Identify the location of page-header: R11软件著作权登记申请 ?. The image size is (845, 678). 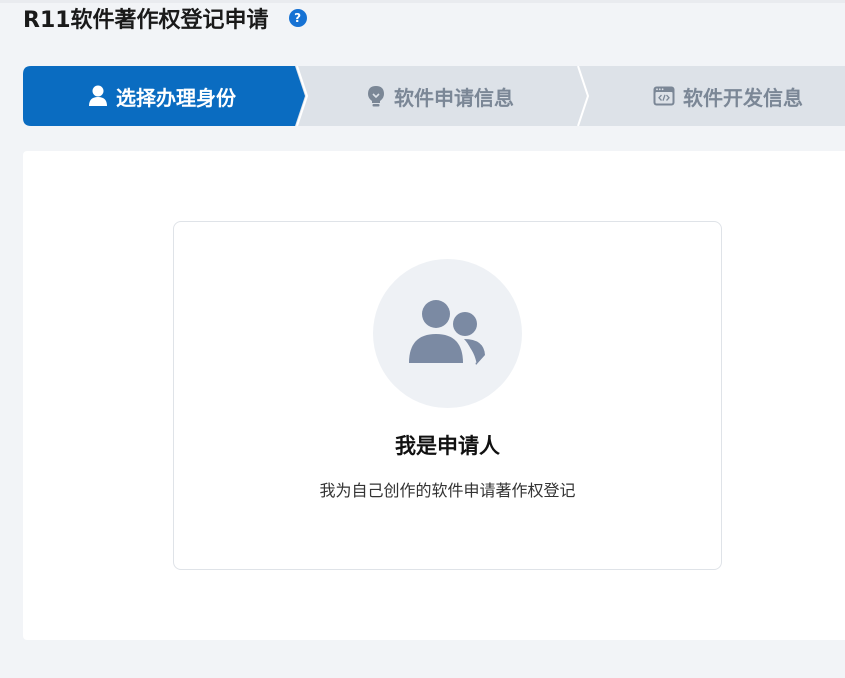
(165, 18).